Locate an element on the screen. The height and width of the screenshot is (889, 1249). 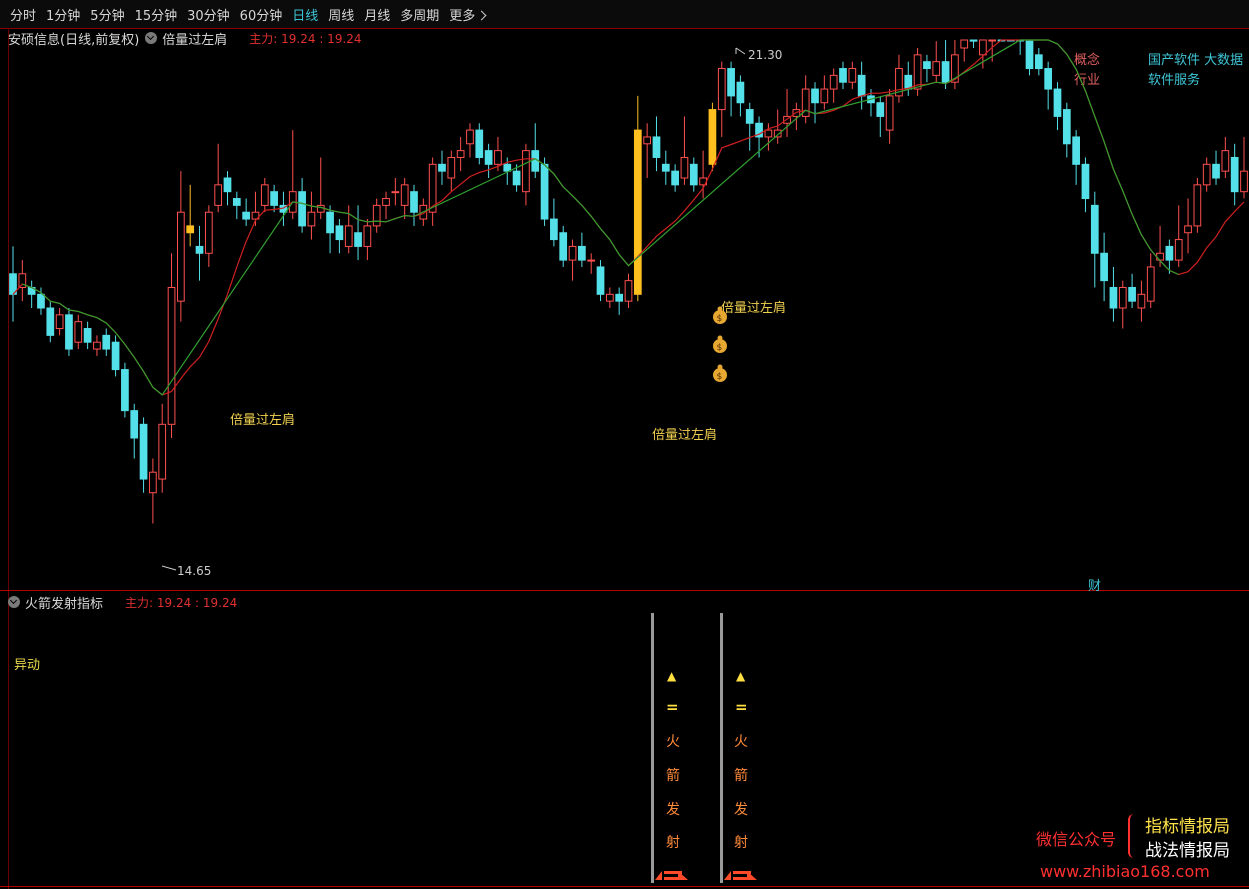
chevron-right-icon is located at coordinates (481, 15).